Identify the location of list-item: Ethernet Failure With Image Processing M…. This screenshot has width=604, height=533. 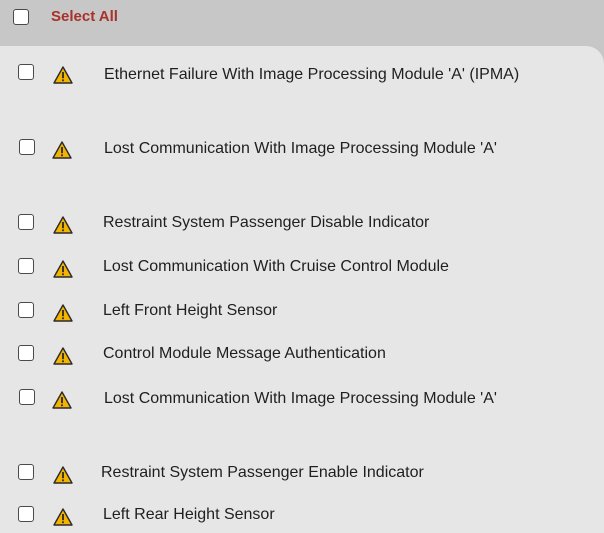
(302, 90).